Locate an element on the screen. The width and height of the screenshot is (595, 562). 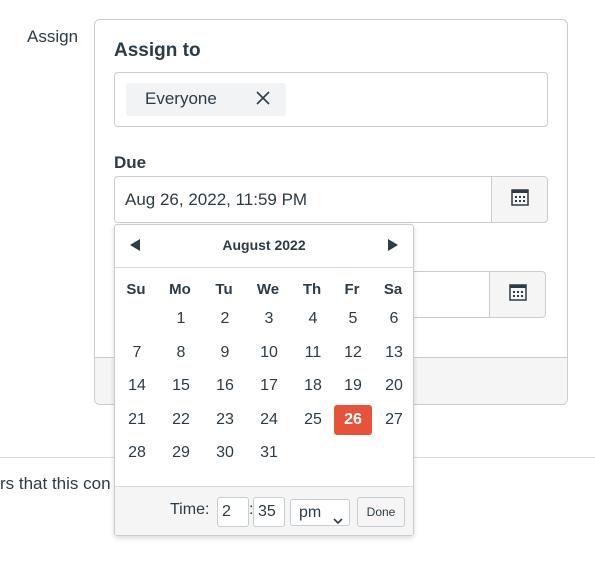
calendar-day: 31 is located at coordinates (269, 453).